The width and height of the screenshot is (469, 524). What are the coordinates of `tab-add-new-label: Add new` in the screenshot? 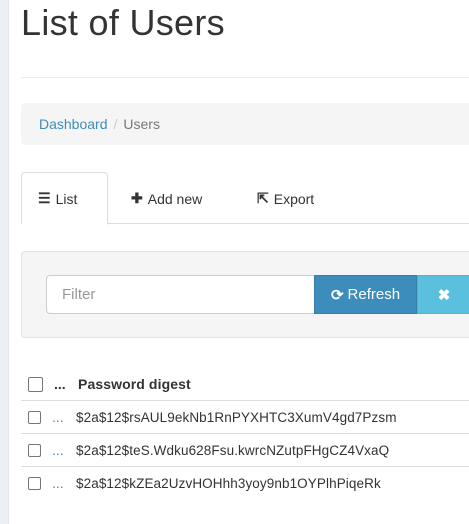 It's located at (175, 198).